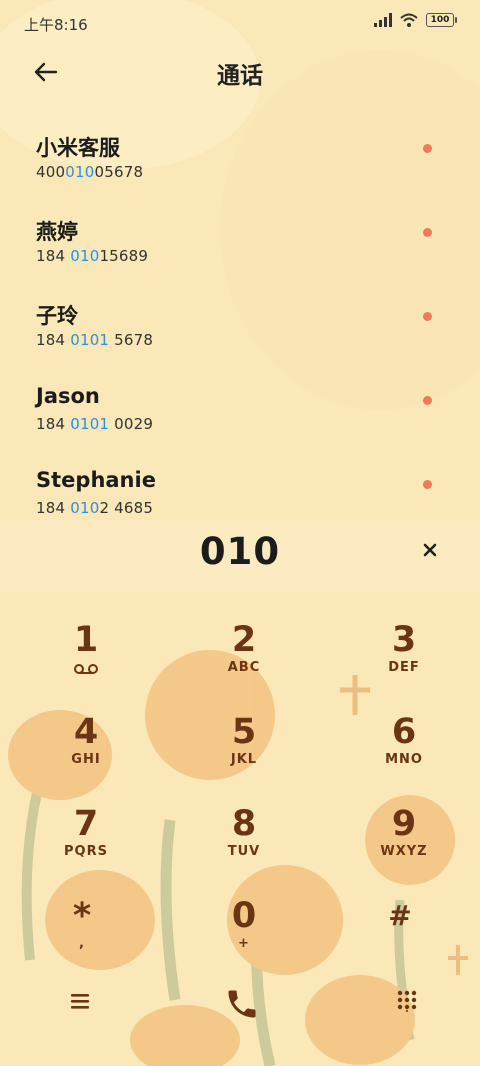 This screenshot has width=480, height=1066. What do you see at coordinates (244, 667) in the screenshot?
I see `key-letters: ABC` at bounding box center [244, 667].